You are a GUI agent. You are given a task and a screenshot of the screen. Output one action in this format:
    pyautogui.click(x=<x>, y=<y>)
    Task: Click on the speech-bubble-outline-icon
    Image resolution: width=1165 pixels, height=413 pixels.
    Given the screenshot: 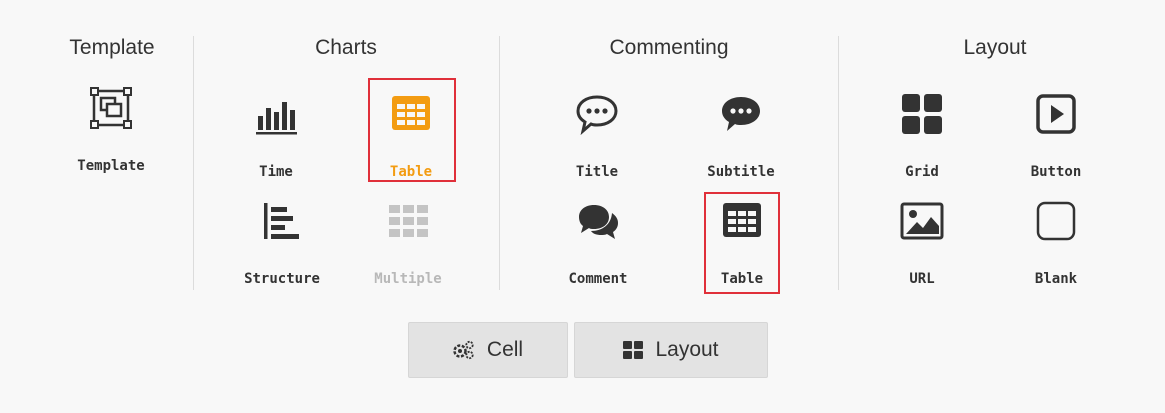 What is the action you would take?
    pyautogui.click(x=597, y=115)
    